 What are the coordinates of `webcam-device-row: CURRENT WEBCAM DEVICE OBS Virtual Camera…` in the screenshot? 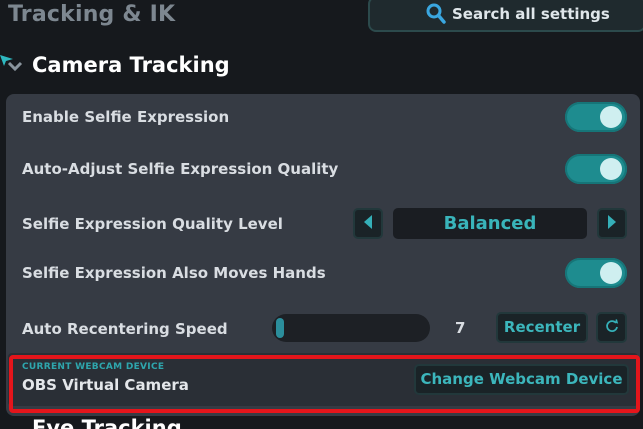 It's located at (323, 379).